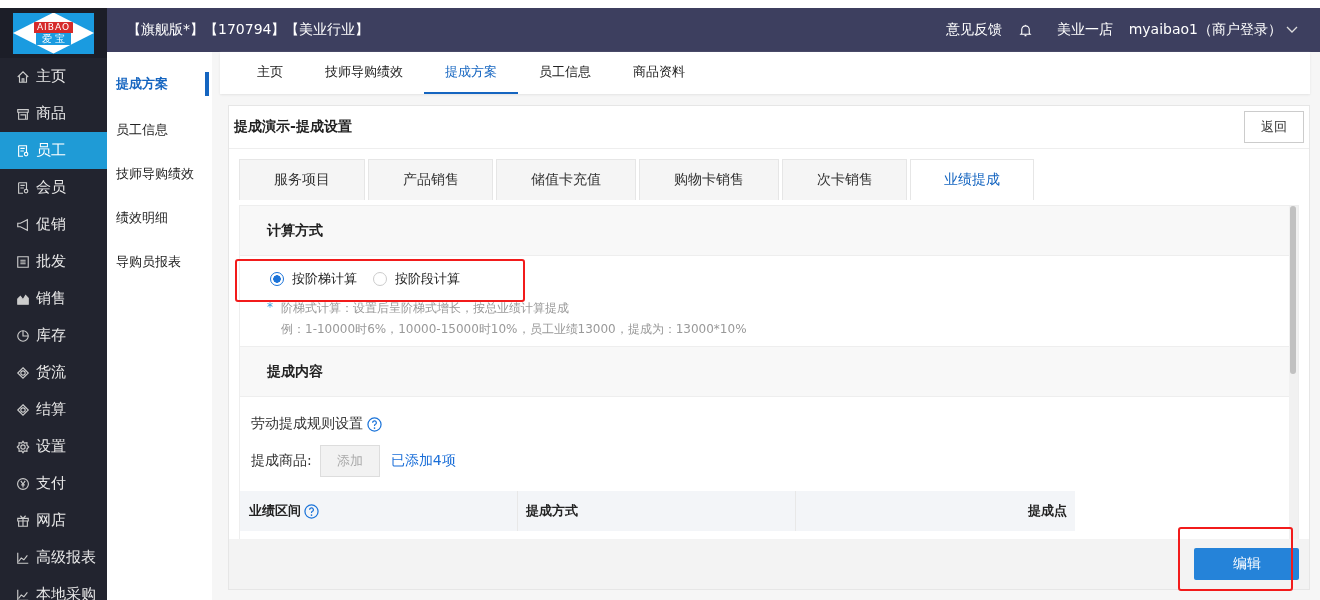 This screenshot has width=1320, height=600. What do you see at coordinates (159, 138) in the screenshot?
I see `submenu-item: 员工信息` at bounding box center [159, 138].